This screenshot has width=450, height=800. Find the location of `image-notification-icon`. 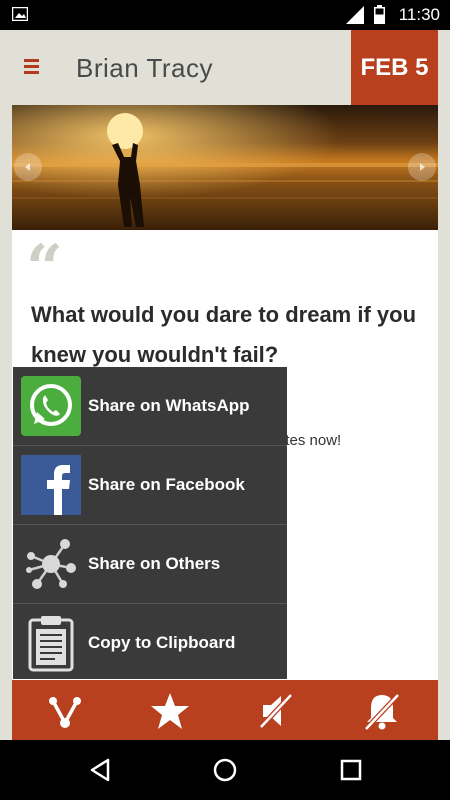

image-notification-icon is located at coordinates (20, 14).